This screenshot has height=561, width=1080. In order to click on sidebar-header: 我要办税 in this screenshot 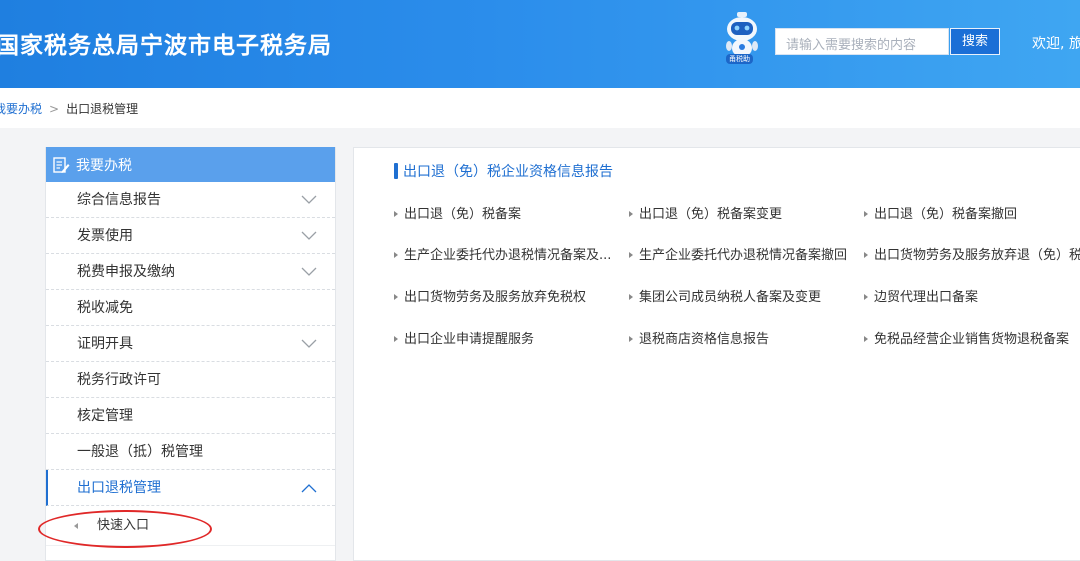, I will do `click(190, 164)`.